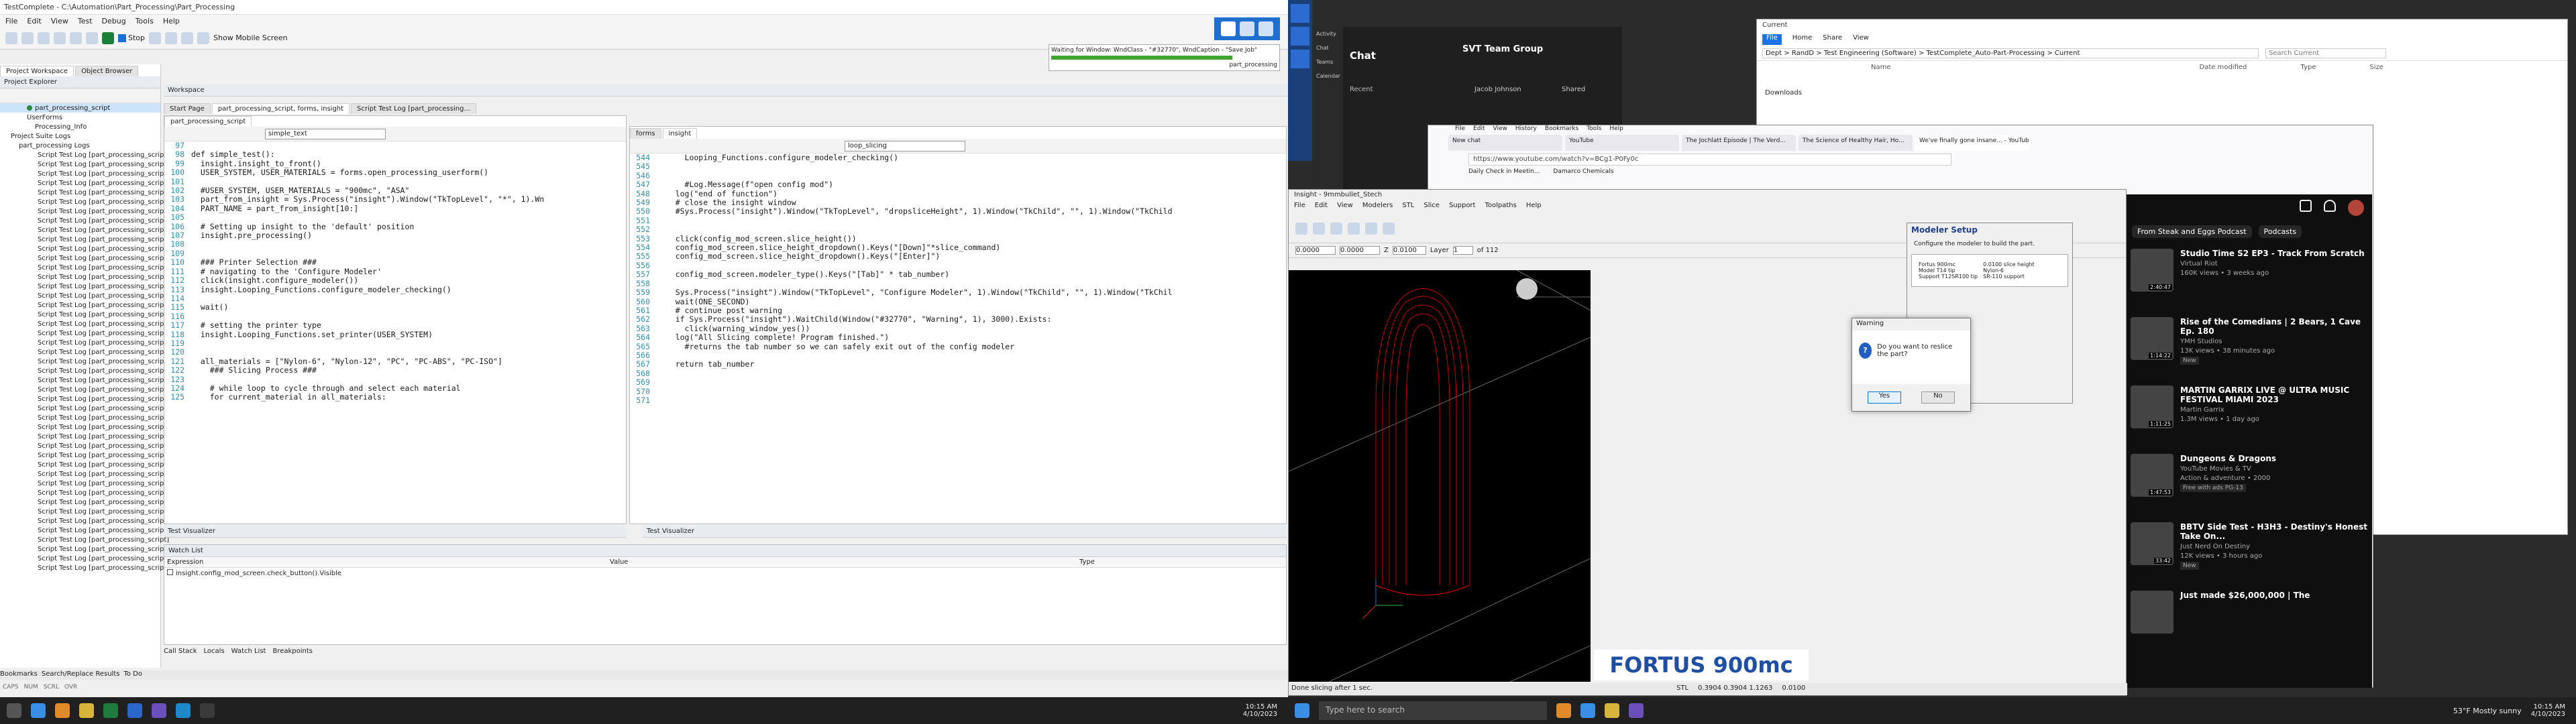 Image resolution: width=2576 pixels, height=724 pixels. Describe the element at coordinates (1328, 76) in the screenshot. I see `teams-calendar: Calendar` at that location.